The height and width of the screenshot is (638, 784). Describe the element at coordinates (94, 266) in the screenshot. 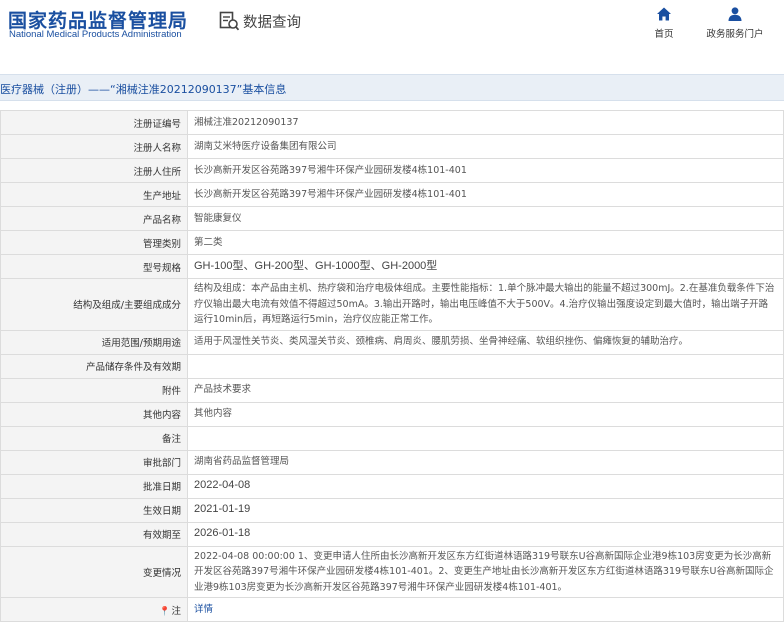

I see `row-label: 型号规格` at that location.